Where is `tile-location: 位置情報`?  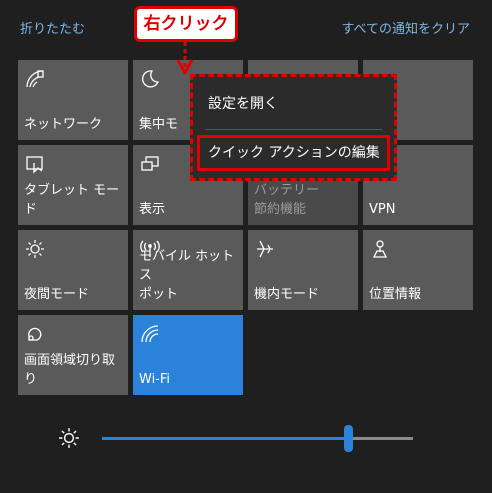
tile-location: 位置情報 is located at coordinates (418, 270).